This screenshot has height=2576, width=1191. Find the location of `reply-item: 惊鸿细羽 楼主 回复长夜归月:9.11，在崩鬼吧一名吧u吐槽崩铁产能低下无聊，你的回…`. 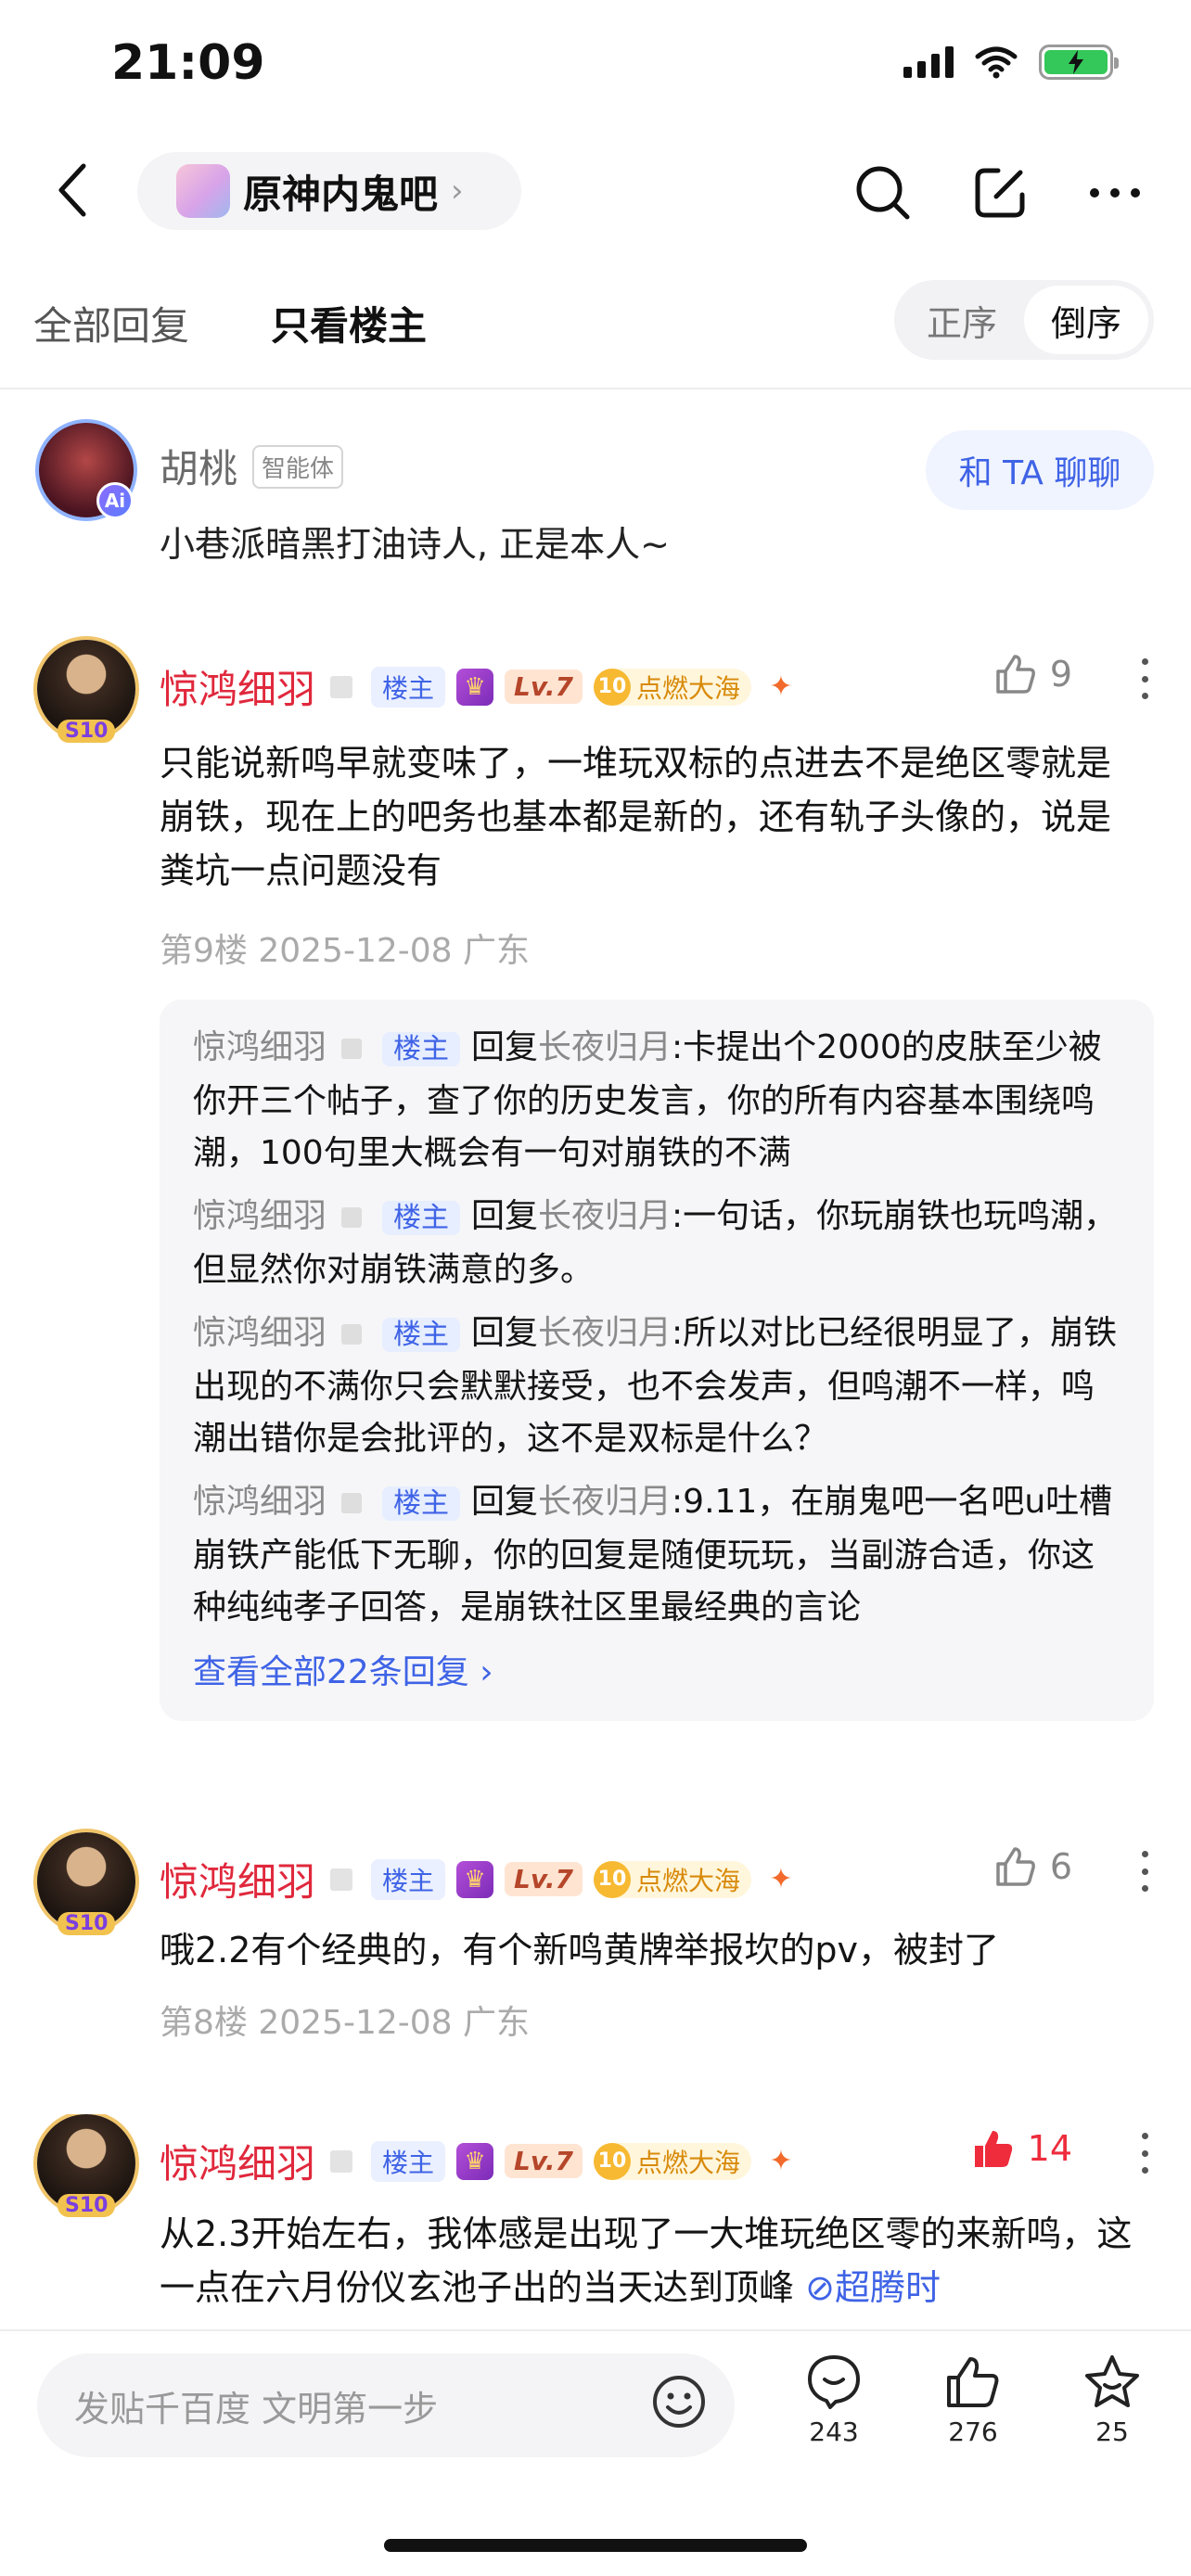

reply-item: 惊鸿细羽 楼主 回复长夜归月:9.11，在崩鬼吧一名吧u吐槽崩铁产能低下无聊，你的回… is located at coordinates (657, 1555).